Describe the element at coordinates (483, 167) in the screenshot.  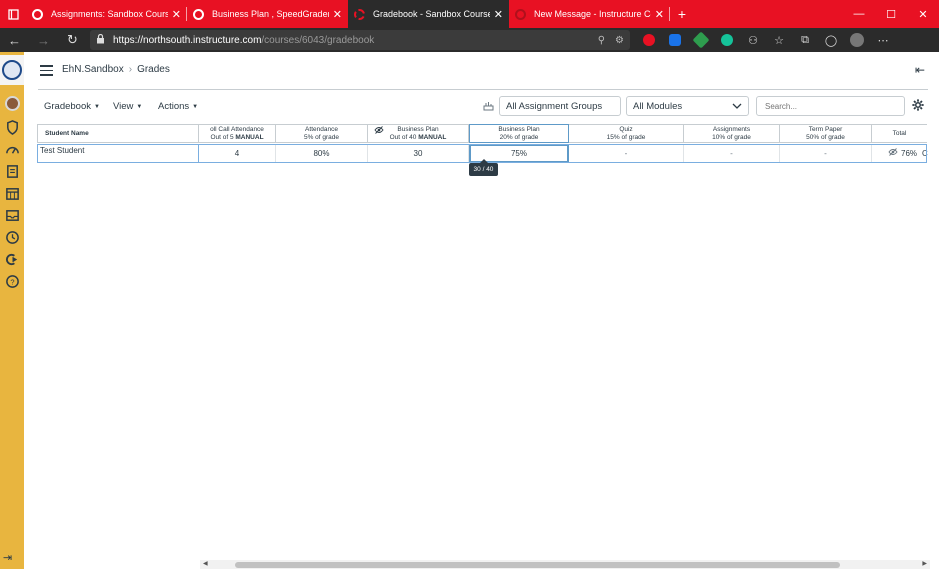
I see `score-tooltip: 30 / 40` at that location.